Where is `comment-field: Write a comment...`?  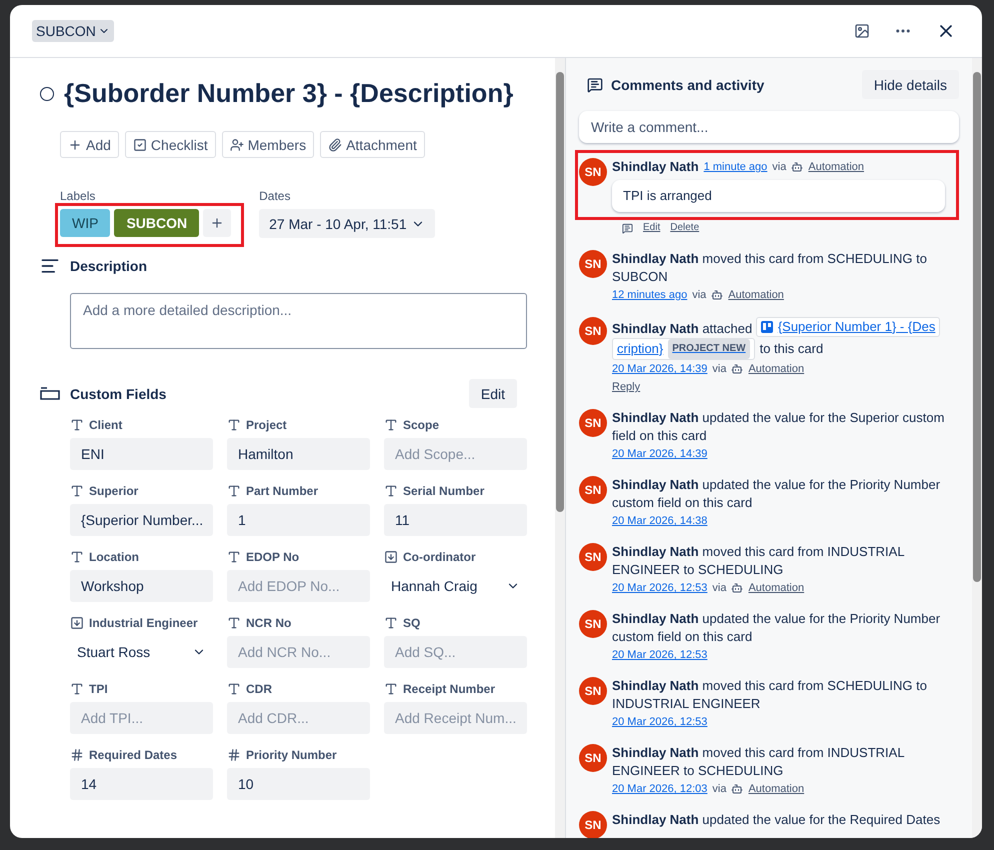 comment-field: Write a comment... is located at coordinates (769, 127).